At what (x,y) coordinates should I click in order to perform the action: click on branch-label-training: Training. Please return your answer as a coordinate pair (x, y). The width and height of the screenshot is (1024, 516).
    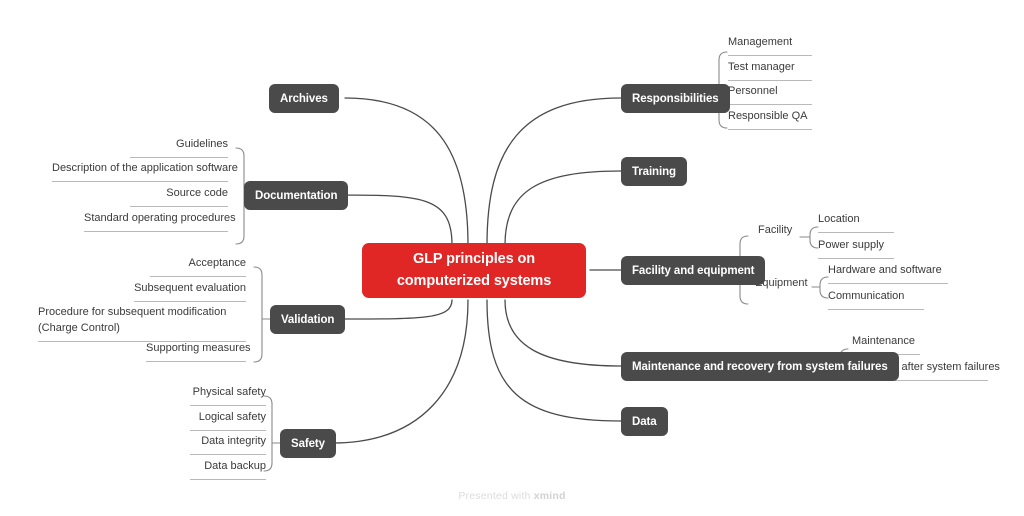
    Looking at the image, I should click on (654, 171).